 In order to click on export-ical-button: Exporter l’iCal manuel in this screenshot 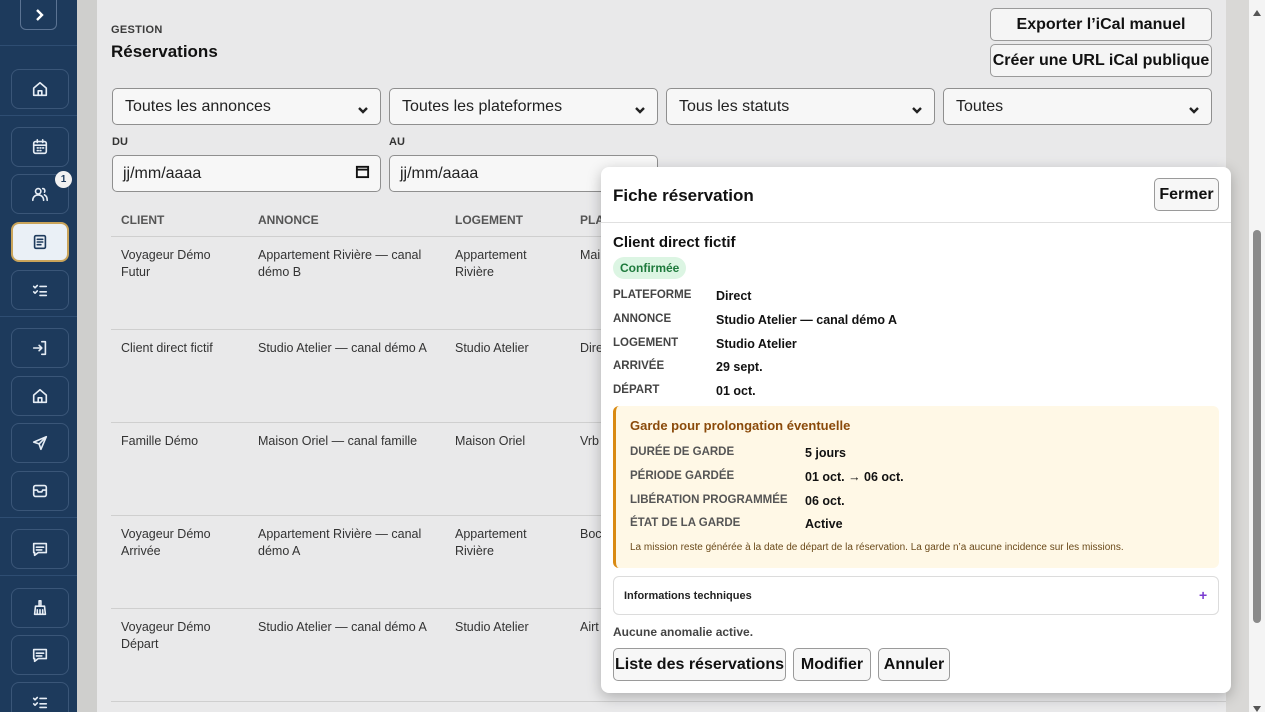, I will do `click(1101, 24)`.